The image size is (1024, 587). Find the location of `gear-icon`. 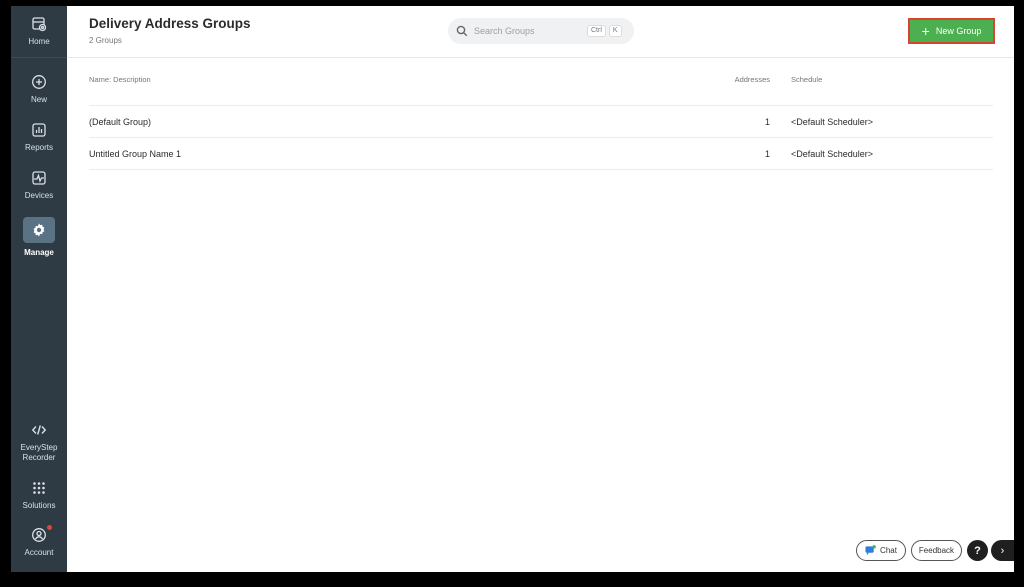

gear-icon is located at coordinates (39, 230).